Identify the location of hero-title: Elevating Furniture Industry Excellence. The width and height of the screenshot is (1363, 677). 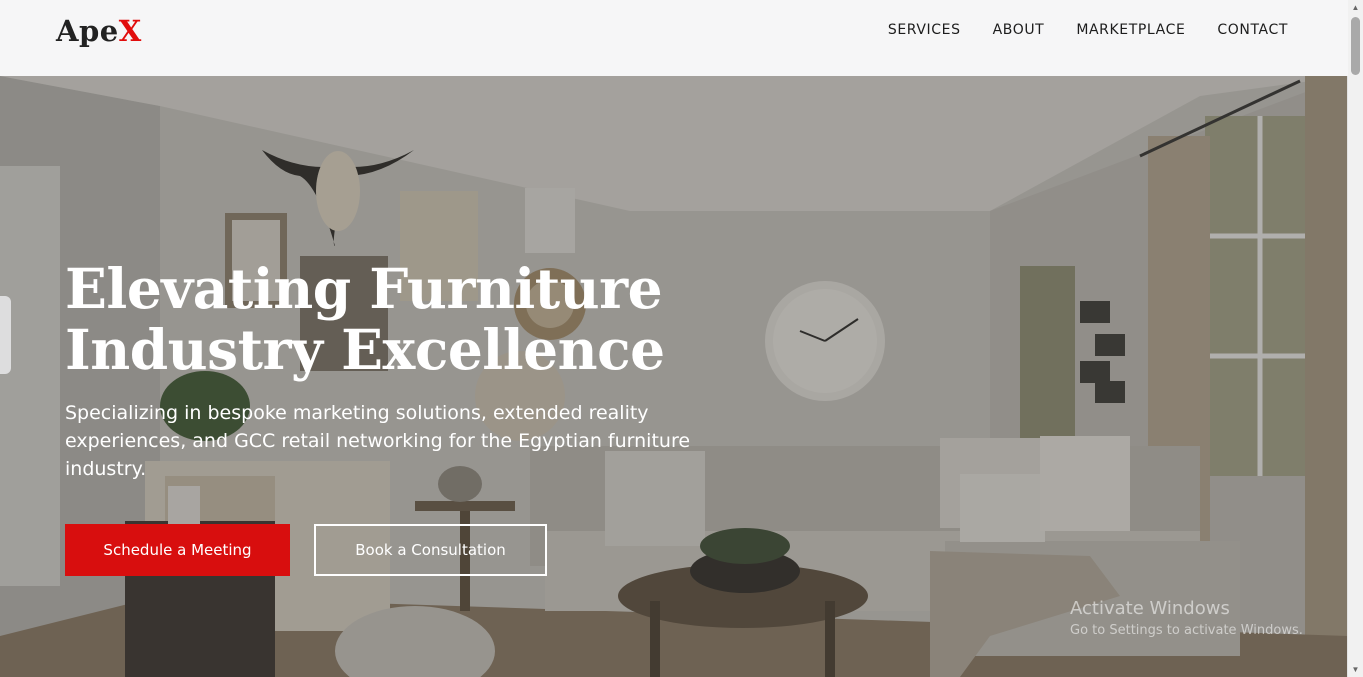
(415, 319).